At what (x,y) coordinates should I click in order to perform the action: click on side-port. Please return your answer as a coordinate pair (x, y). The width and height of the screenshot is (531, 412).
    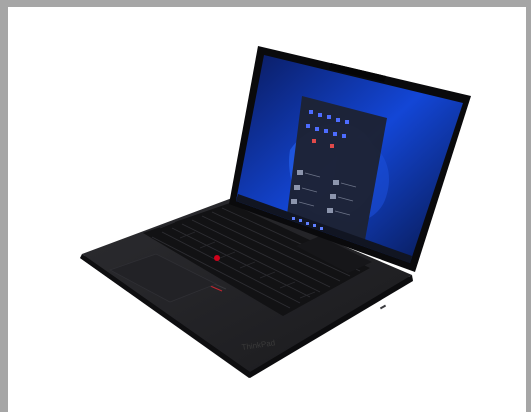
    Looking at the image, I should click on (383, 307).